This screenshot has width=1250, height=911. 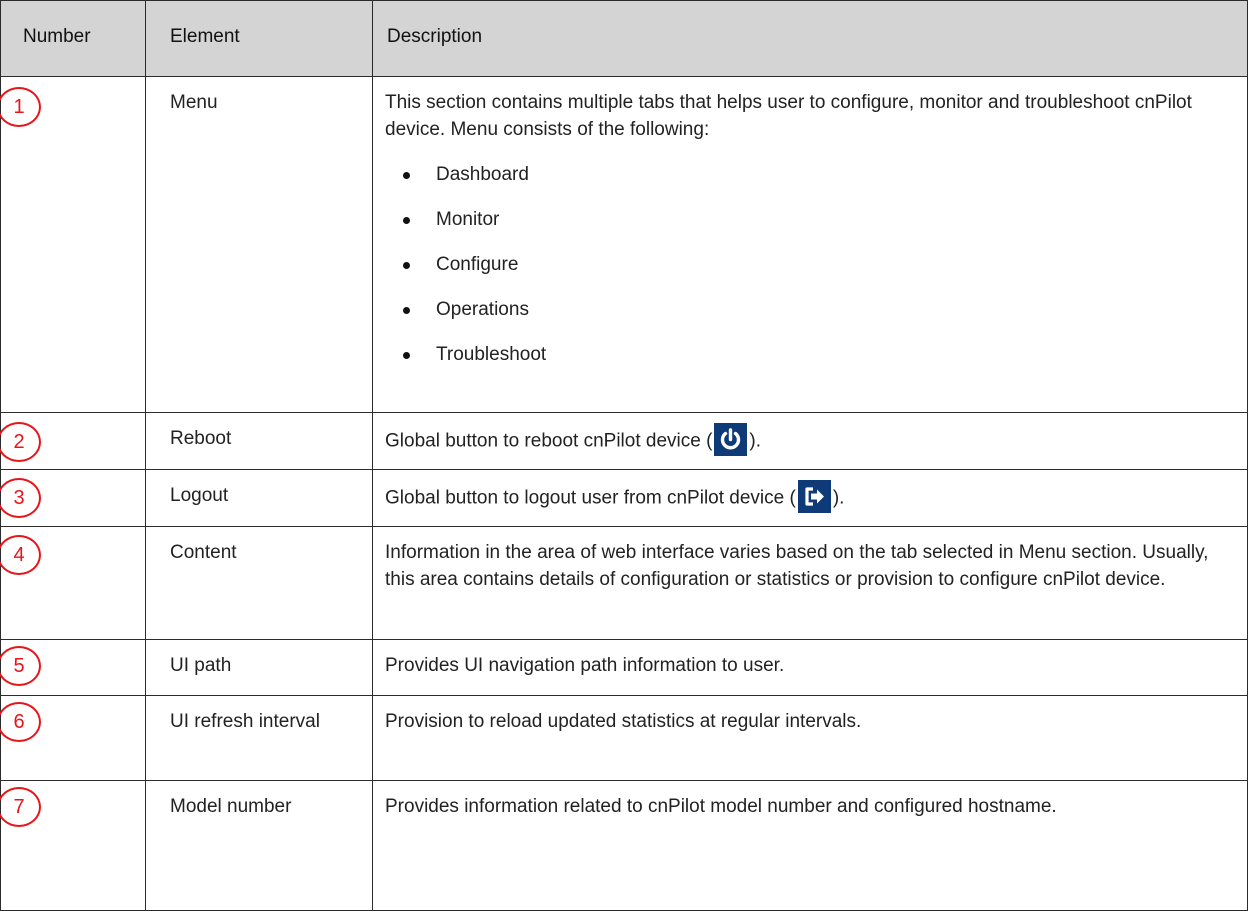 What do you see at coordinates (20, 807) in the screenshot?
I see `number-badge: 7` at bounding box center [20, 807].